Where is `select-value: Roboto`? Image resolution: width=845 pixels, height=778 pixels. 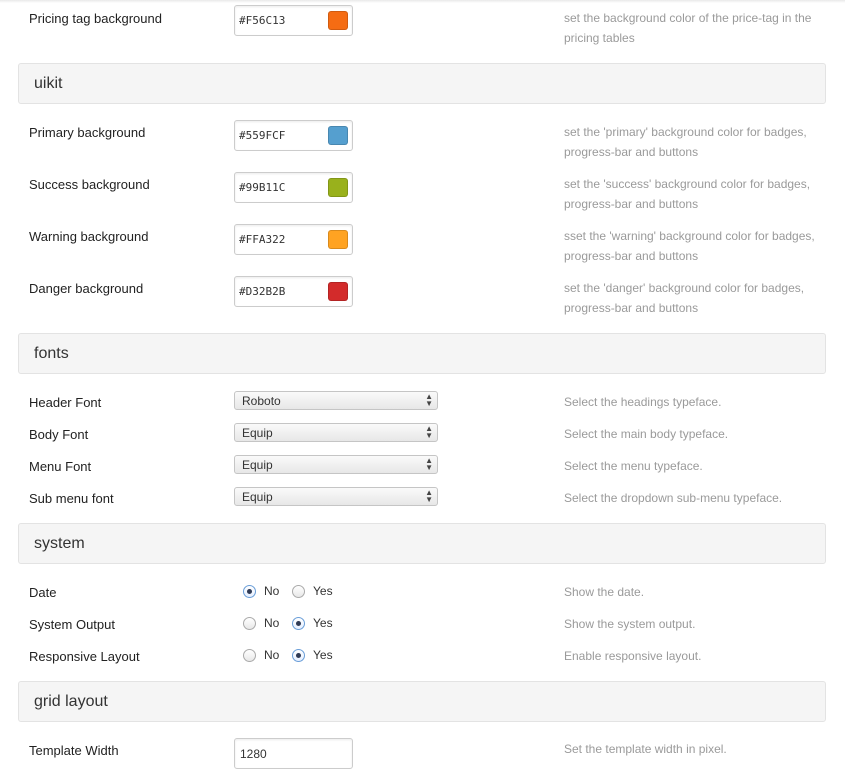 select-value: Roboto is located at coordinates (261, 401).